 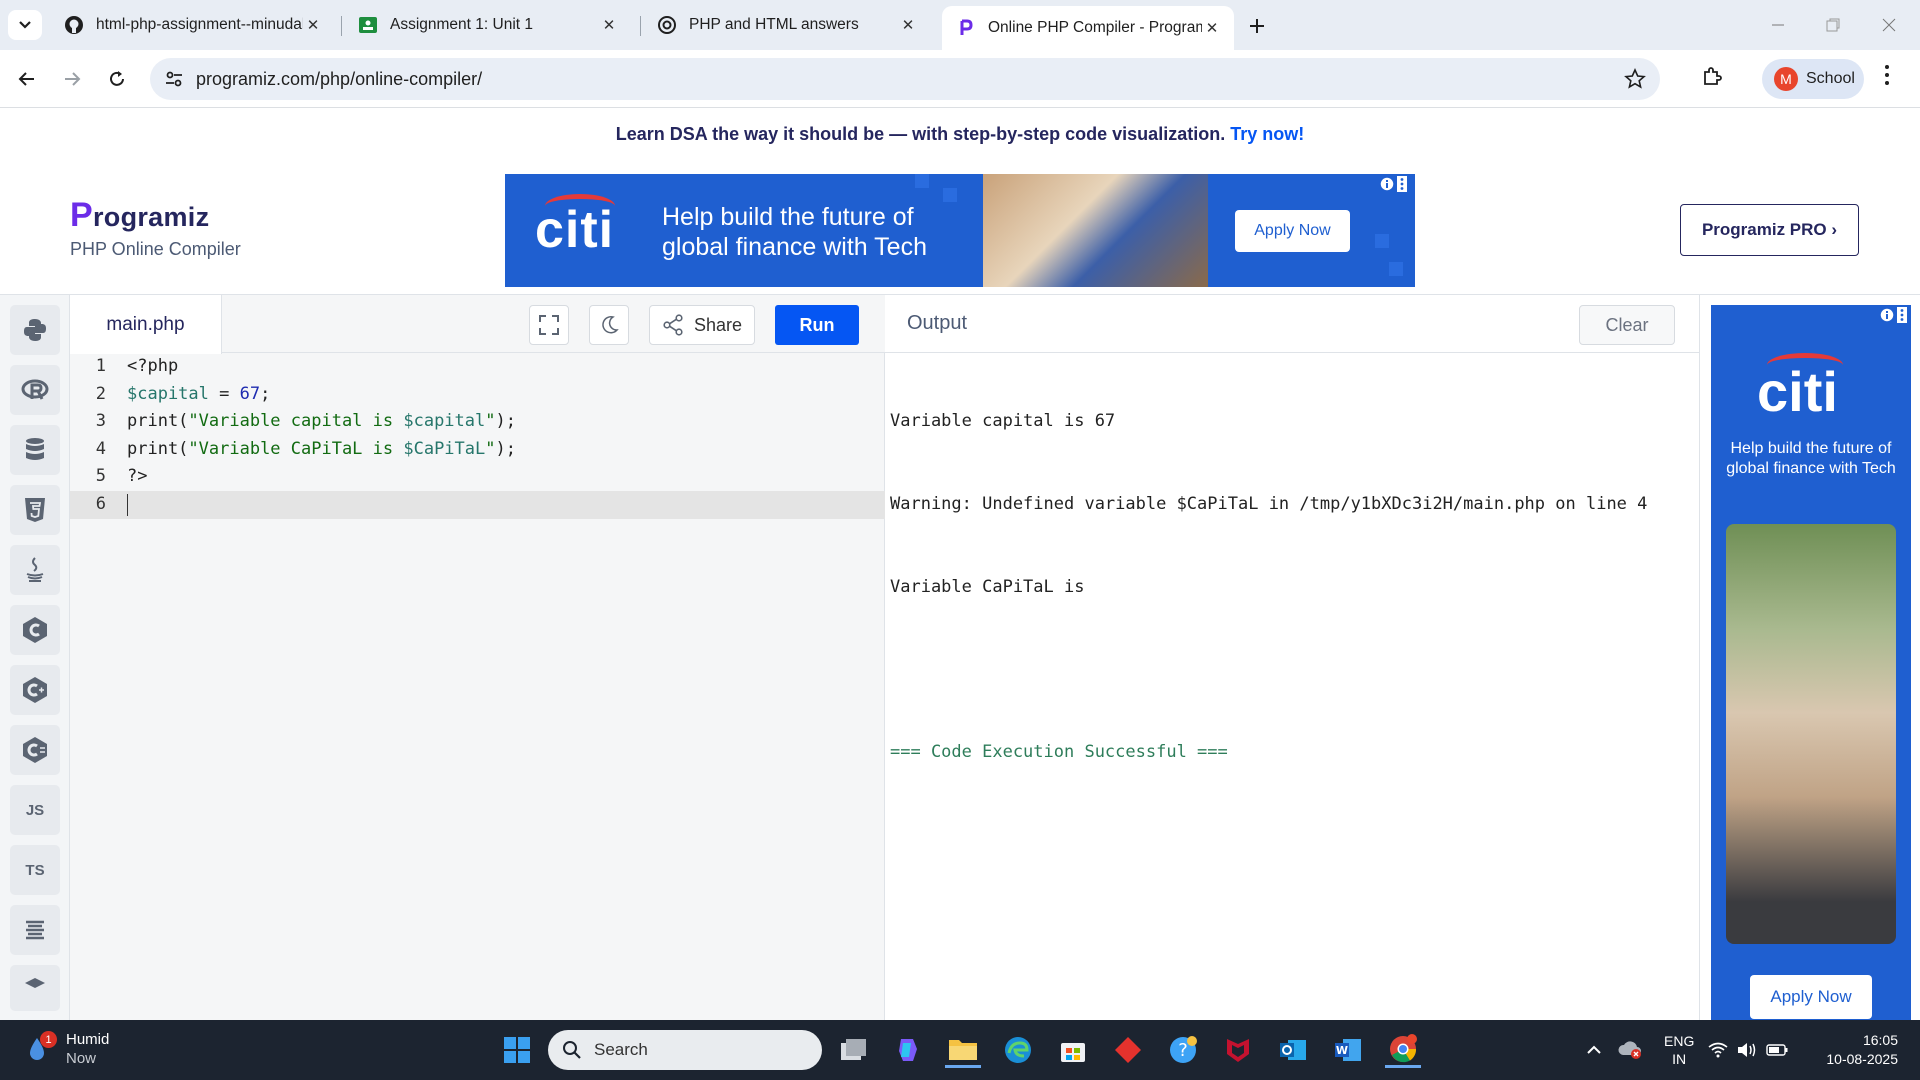 I want to click on app-button-red, so click(x=1128, y=1050).